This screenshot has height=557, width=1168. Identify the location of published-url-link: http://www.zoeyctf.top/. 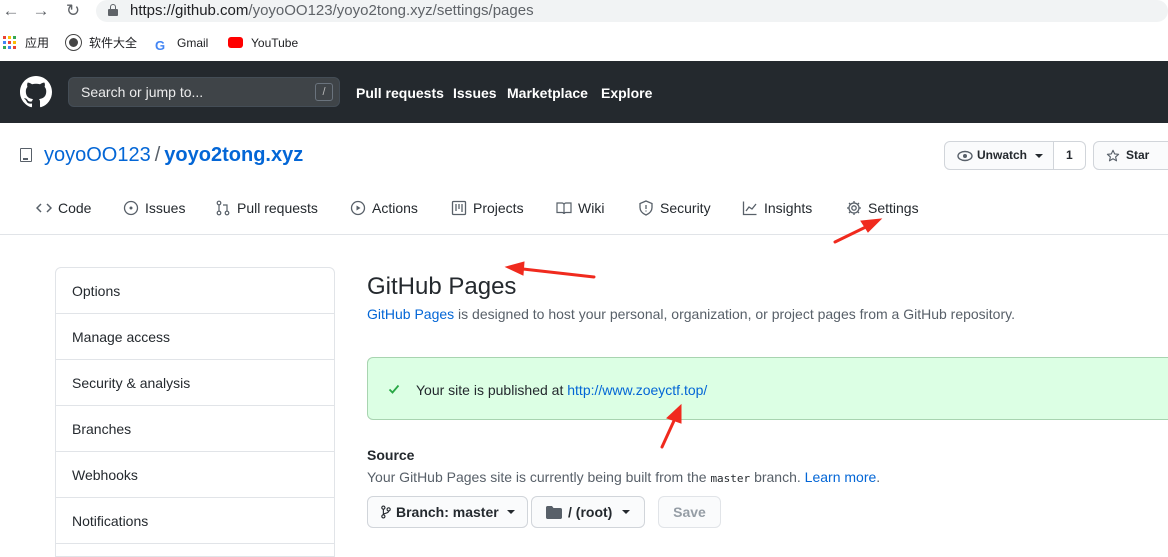
(637, 390).